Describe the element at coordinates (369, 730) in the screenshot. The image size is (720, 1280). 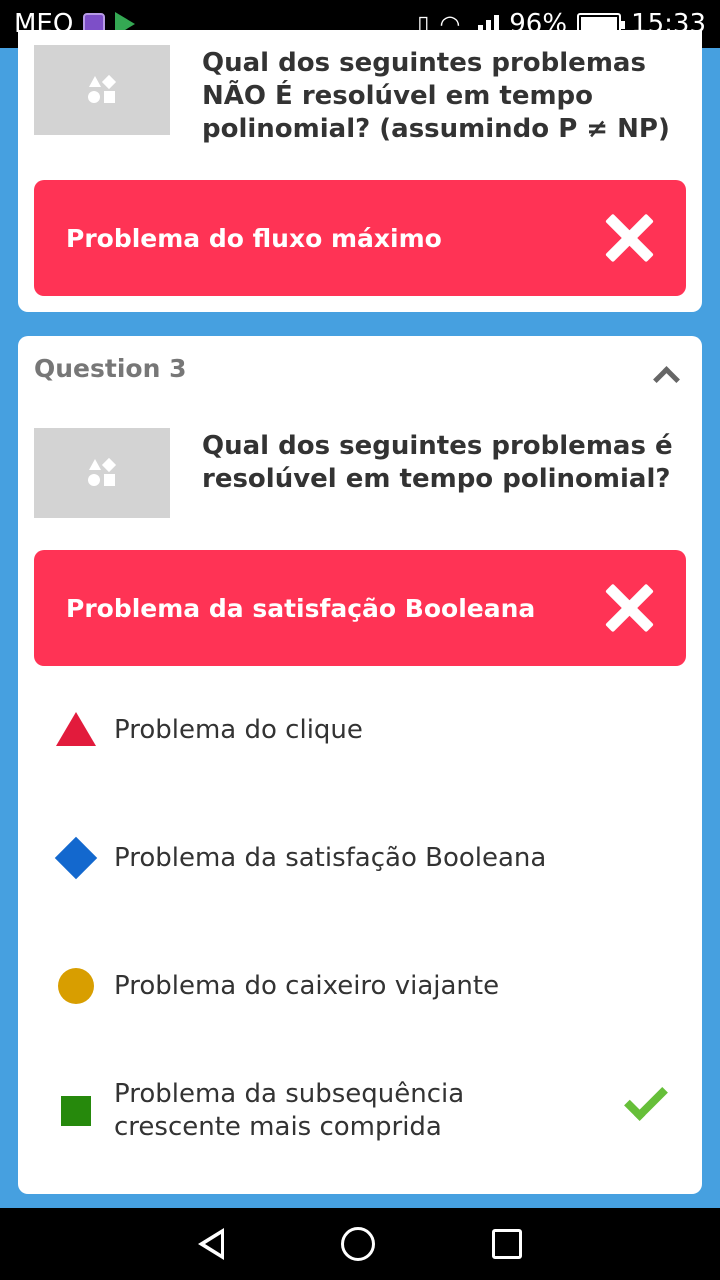
I see `answer-option: Problema do clique` at that location.